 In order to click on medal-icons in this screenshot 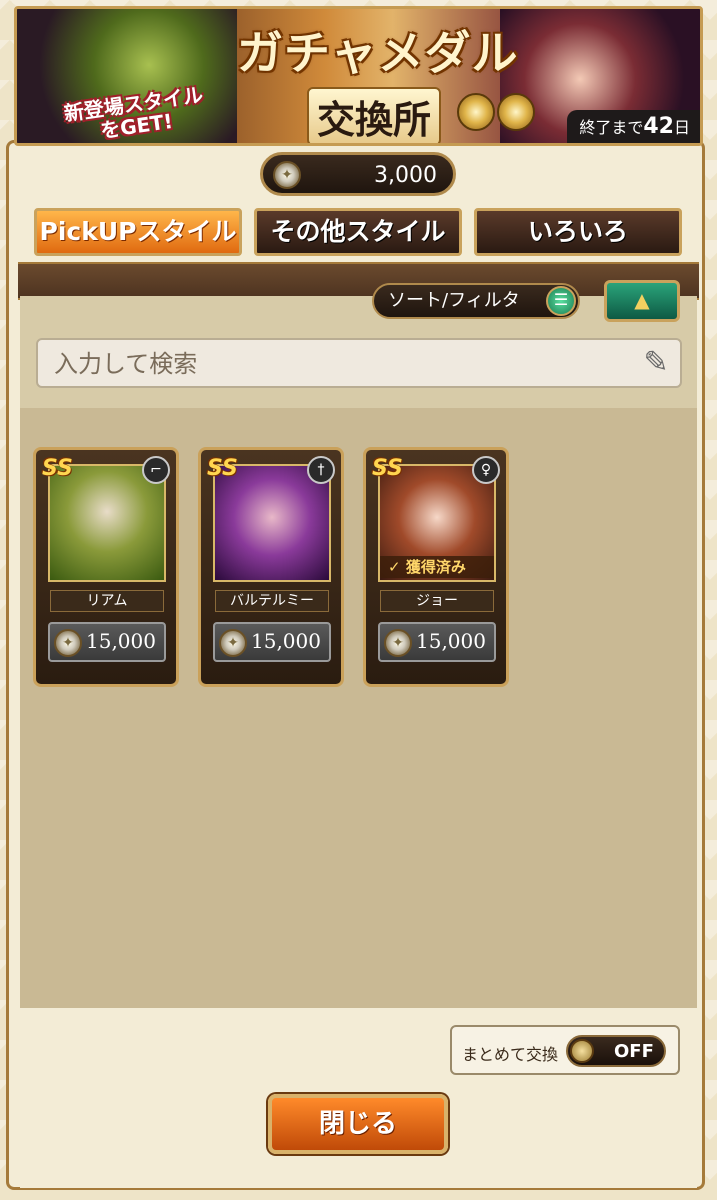, I will do `click(497, 114)`.